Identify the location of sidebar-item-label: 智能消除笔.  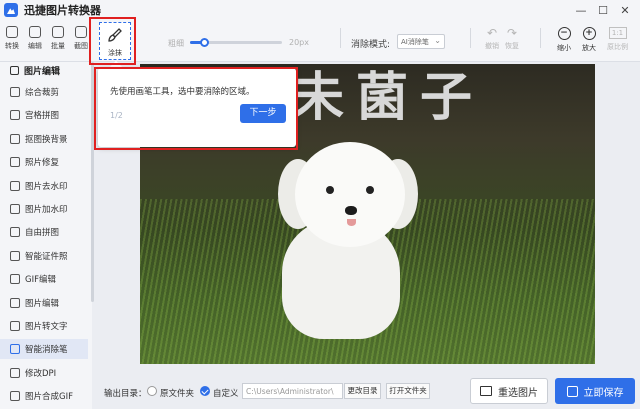
(46, 350).